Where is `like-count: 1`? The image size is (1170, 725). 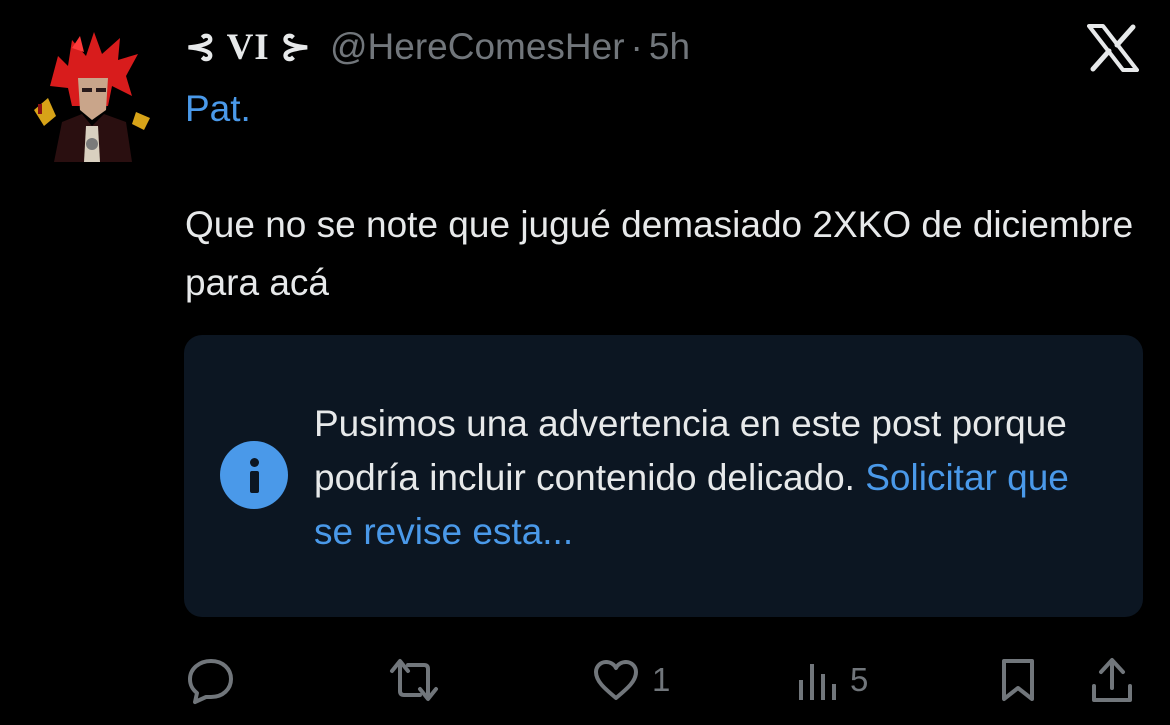
like-count: 1 is located at coordinates (661, 679).